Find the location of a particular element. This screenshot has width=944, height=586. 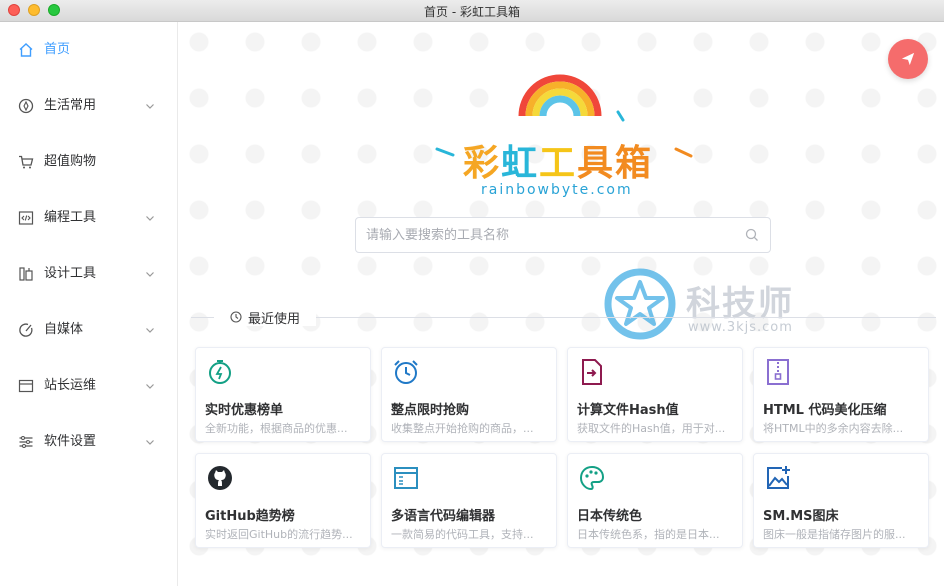

sidebar-item-webmaster: 站长运维 is located at coordinates (89, 386).